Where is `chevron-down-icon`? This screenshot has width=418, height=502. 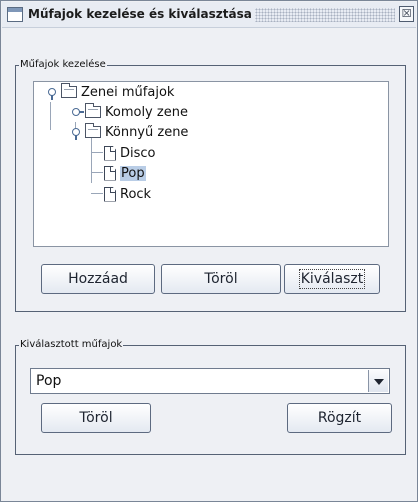 chevron-down-icon is located at coordinates (378, 381).